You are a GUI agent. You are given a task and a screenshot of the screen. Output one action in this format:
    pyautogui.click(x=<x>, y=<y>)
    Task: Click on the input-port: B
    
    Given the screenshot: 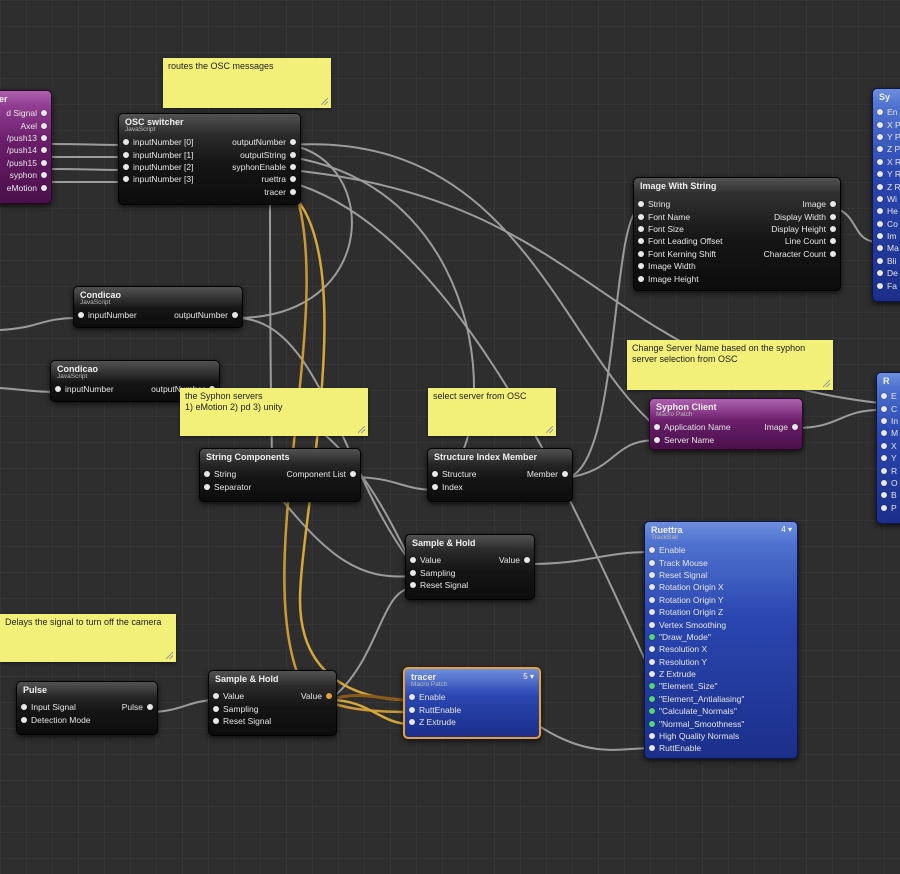 What is the action you would take?
    pyautogui.click(x=889, y=495)
    